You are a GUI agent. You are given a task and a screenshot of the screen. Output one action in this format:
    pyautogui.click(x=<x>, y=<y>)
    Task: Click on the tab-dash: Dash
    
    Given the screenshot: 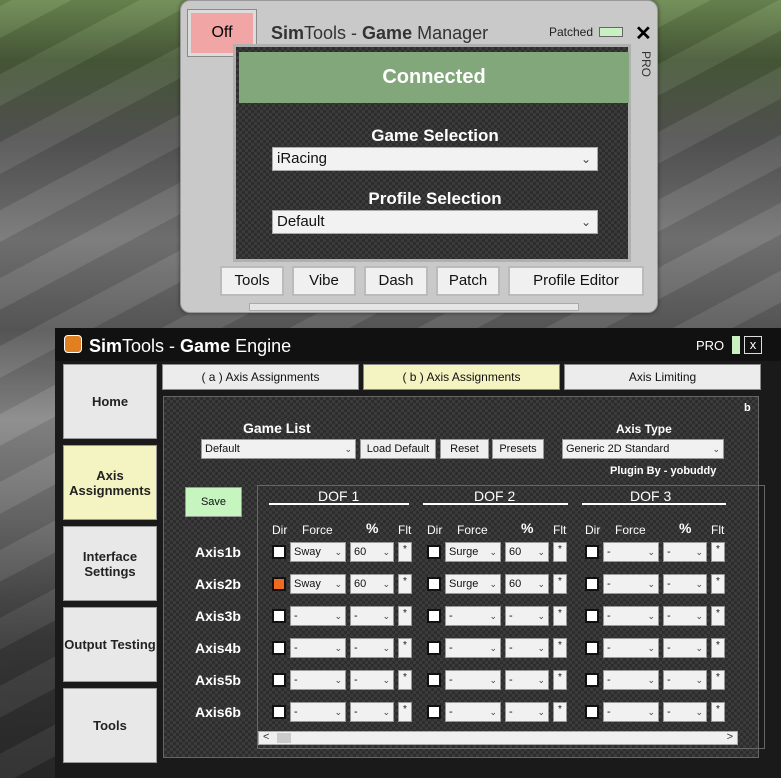 What is the action you would take?
    pyautogui.click(x=396, y=281)
    